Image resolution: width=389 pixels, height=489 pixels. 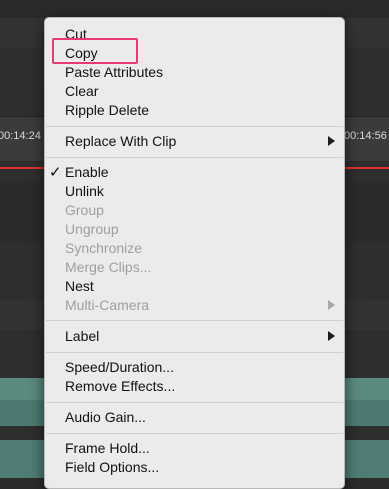 What do you see at coordinates (194, 72) in the screenshot?
I see `menu-item-paste-attributes: Paste Attributes` at bounding box center [194, 72].